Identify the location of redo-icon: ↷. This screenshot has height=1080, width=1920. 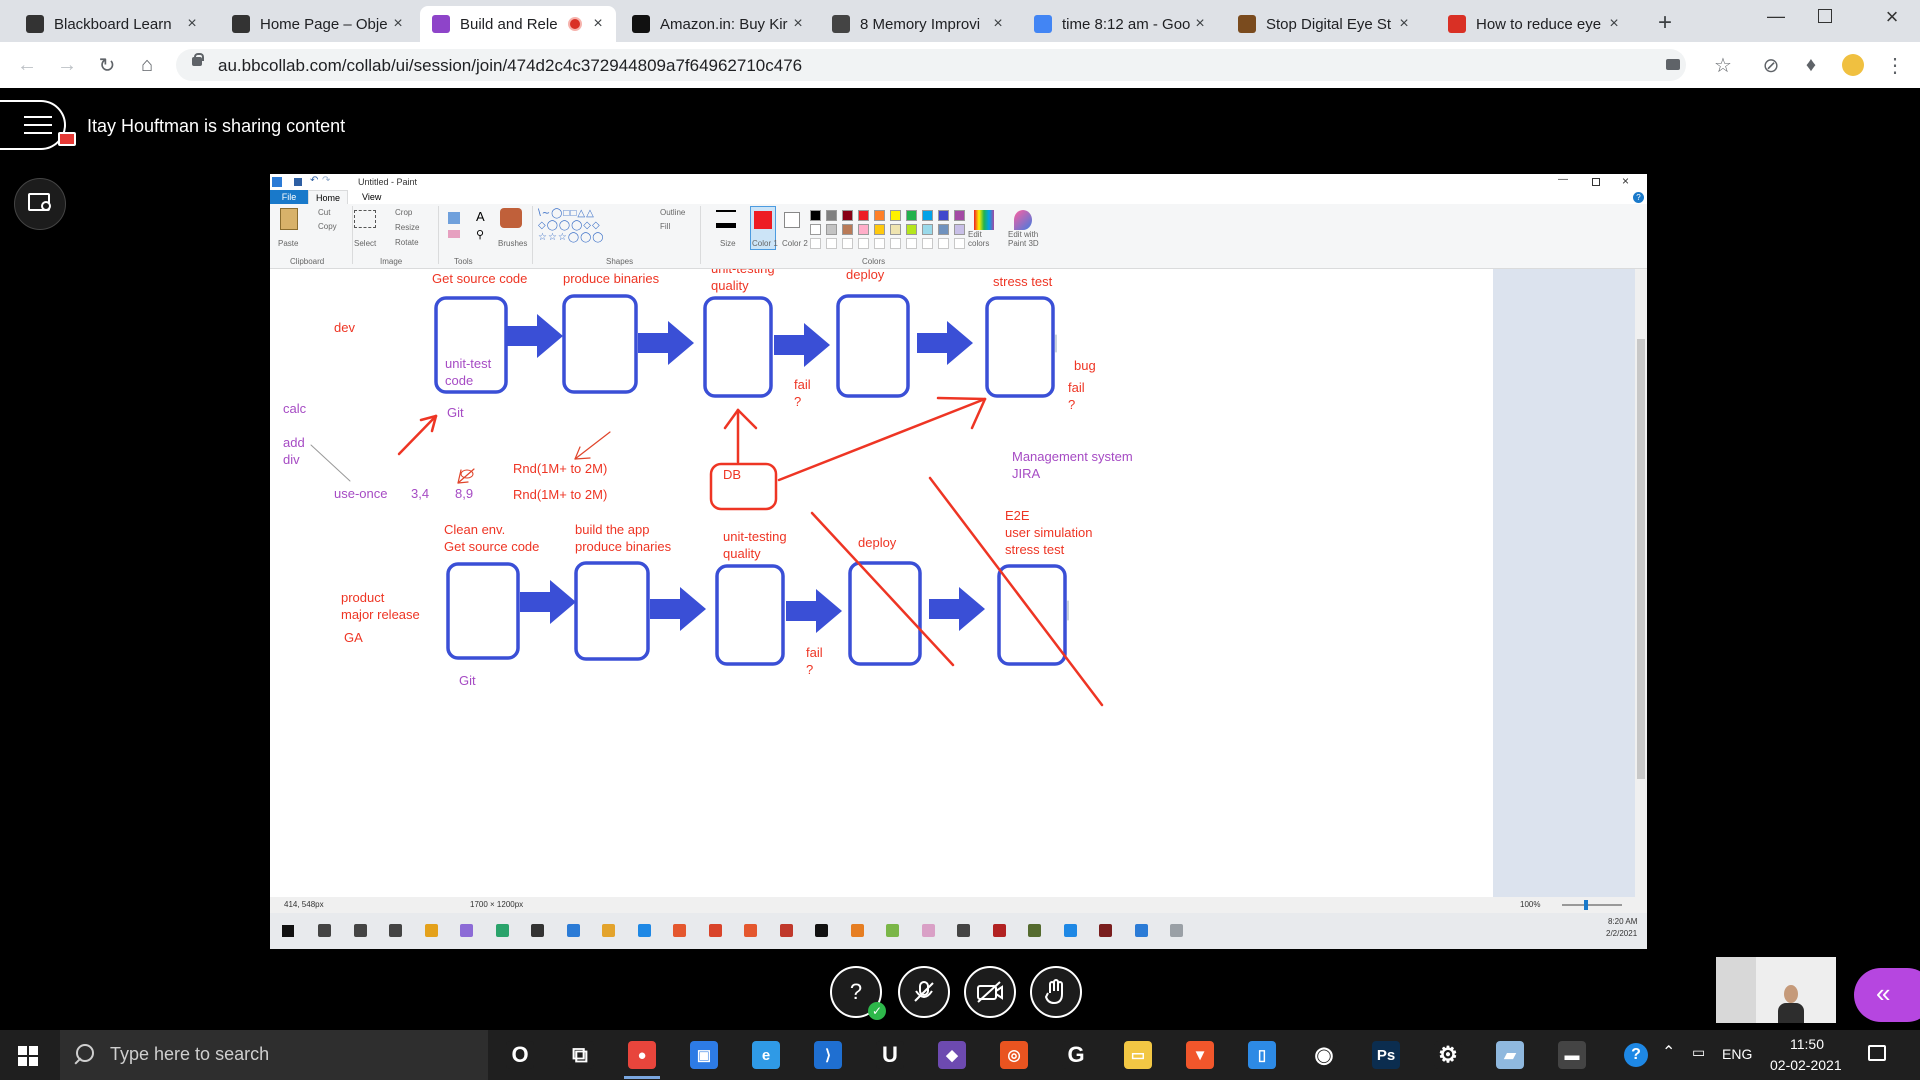
(326, 180).